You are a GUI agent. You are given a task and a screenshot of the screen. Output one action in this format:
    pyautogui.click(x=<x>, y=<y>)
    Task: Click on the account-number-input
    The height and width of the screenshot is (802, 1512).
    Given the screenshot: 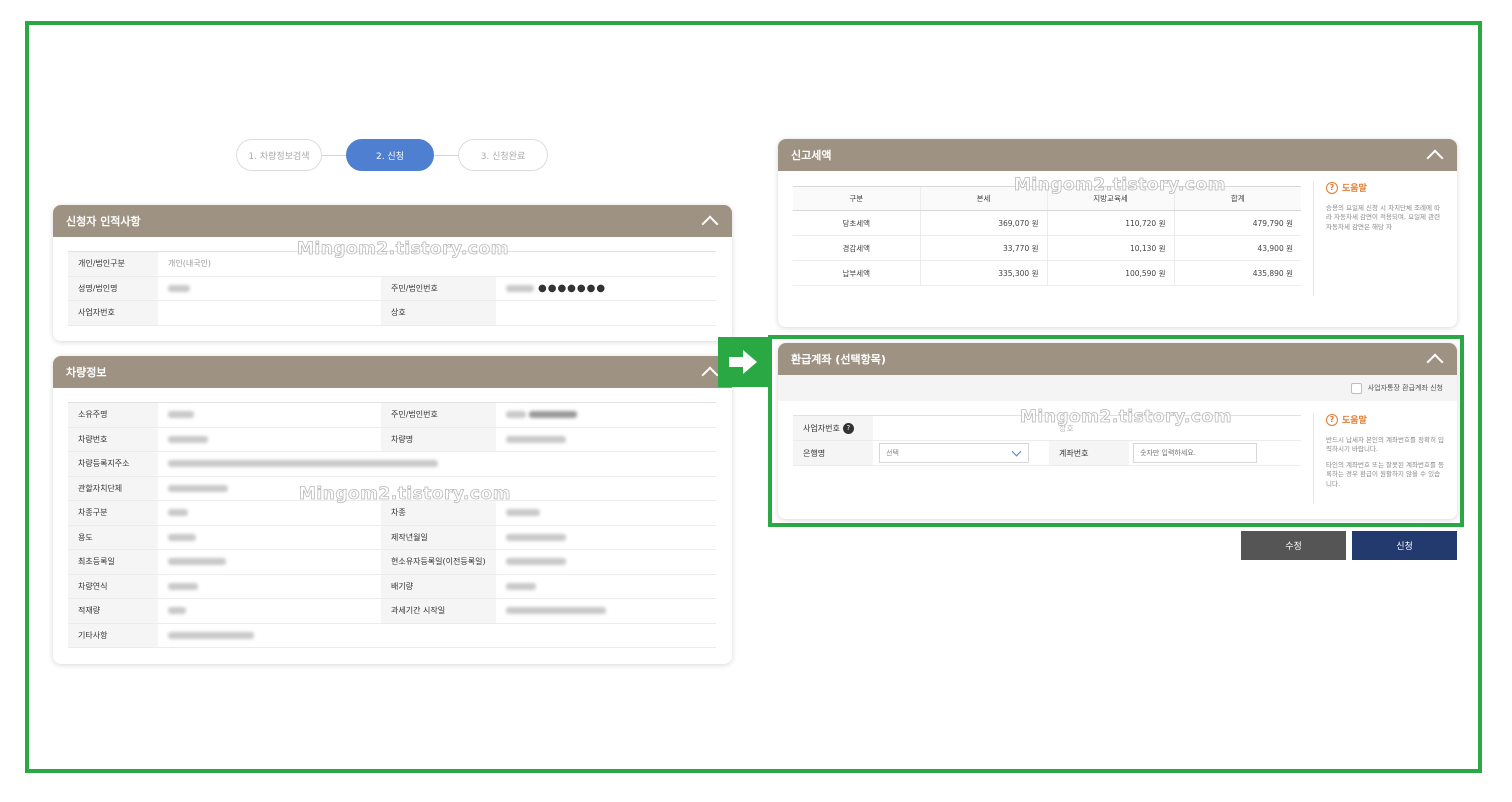 What is the action you would take?
    pyautogui.click(x=1195, y=453)
    